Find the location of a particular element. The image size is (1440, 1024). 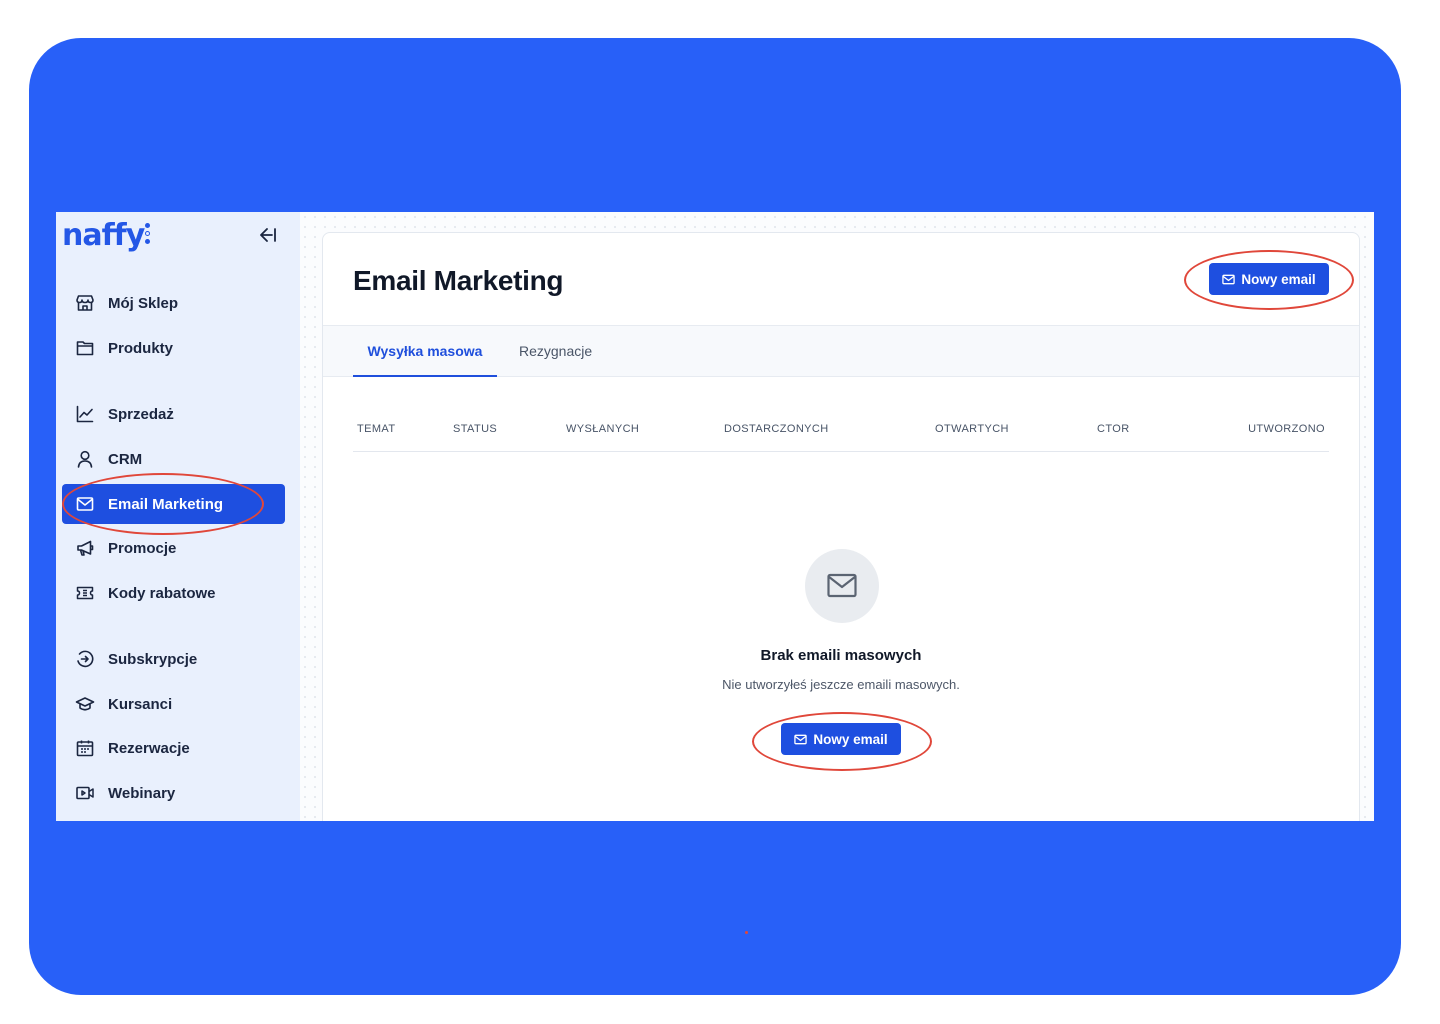

new-email-empty-button: Nowy email is located at coordinates (841, 739).